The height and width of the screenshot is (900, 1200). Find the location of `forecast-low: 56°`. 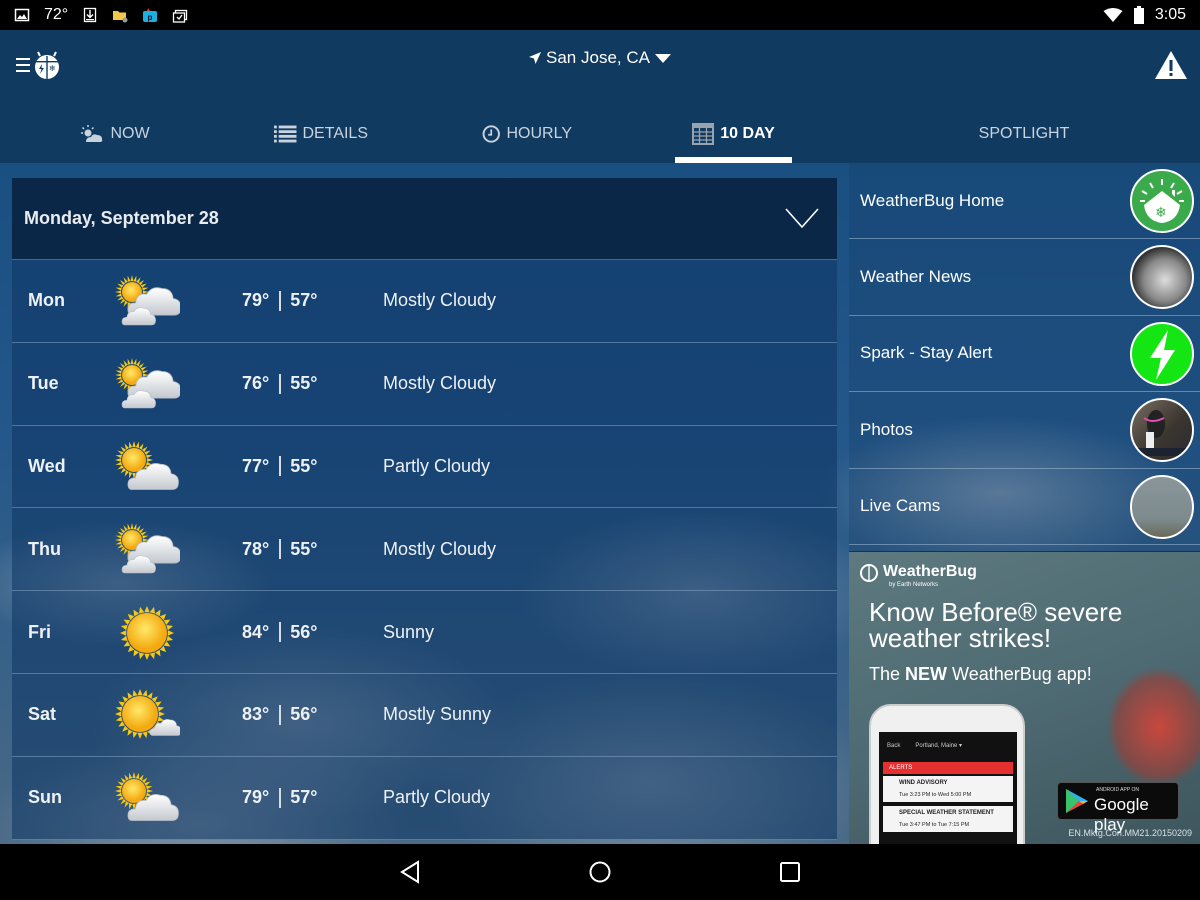

forecast-low: 56° is located at coordinates (304, 631).